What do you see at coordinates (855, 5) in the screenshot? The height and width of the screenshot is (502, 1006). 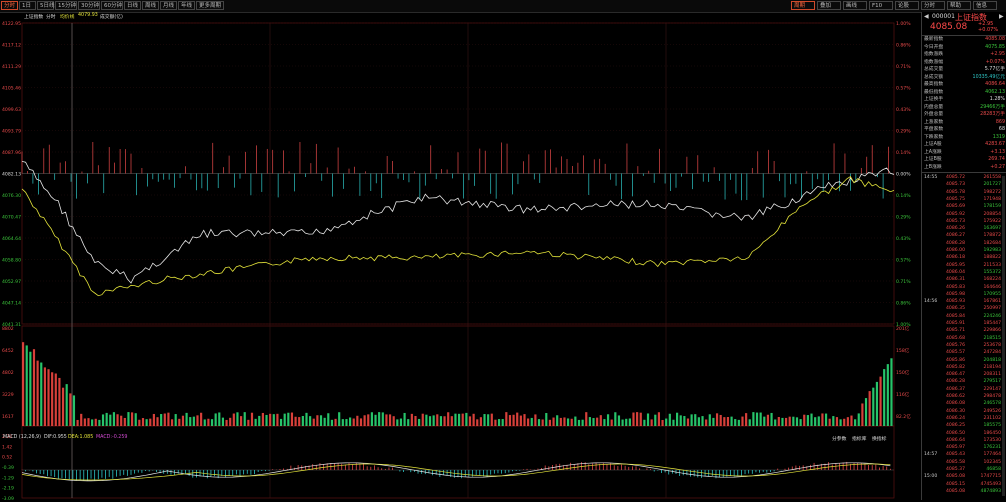 I see `toolbar-button-2: 画线` at bounding box center [855, 5].